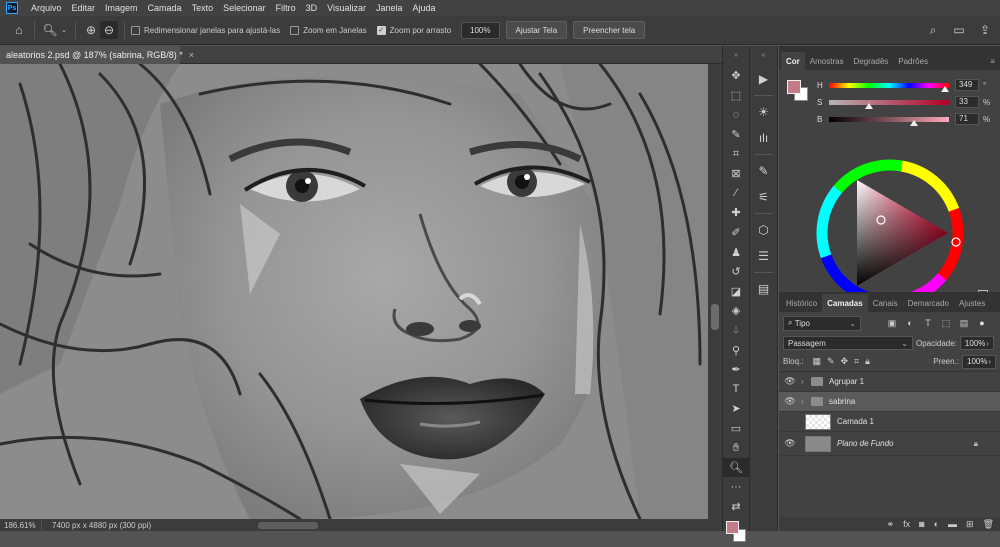  Describe the element at coordinates (346, 8) in the screenshot. I see `menu-visualizar: Visualizar` at that location.